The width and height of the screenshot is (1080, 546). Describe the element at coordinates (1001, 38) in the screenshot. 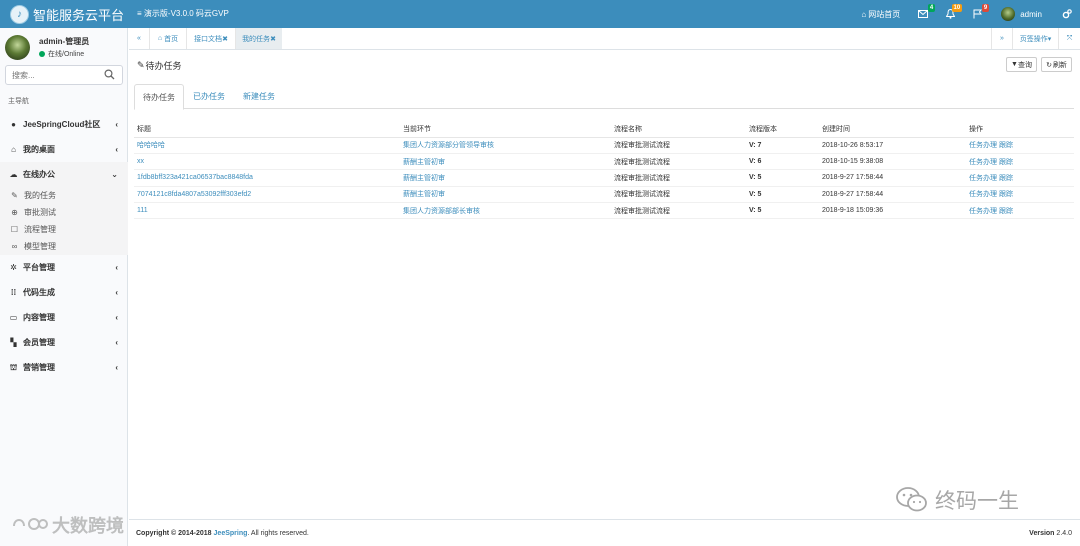

I see `scroll-right-button: »` at that location.